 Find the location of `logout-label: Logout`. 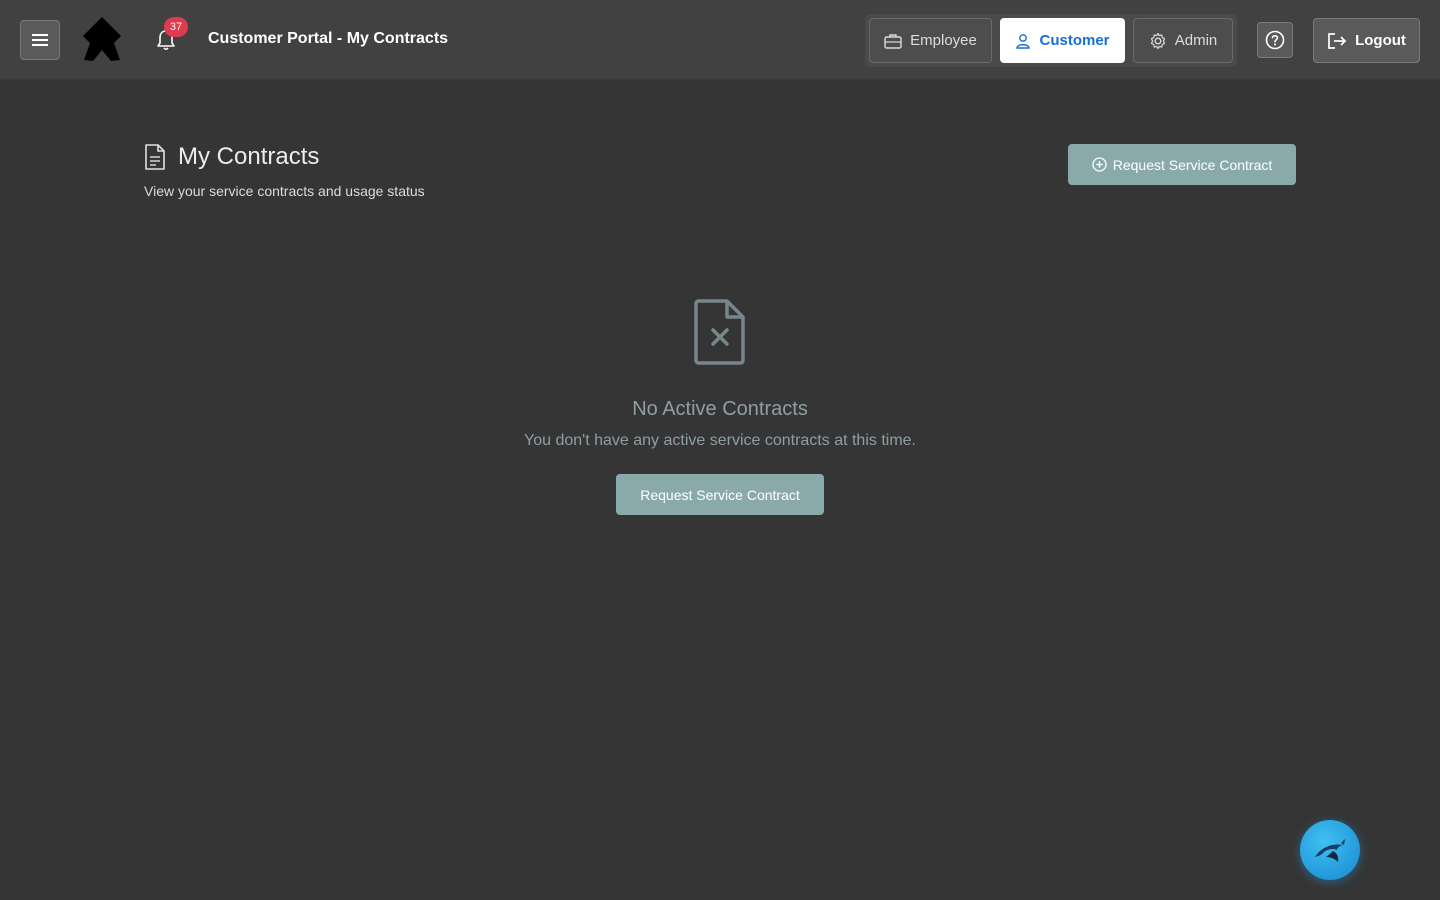

logout-label: Logout is located at coordinates (1380, 40).